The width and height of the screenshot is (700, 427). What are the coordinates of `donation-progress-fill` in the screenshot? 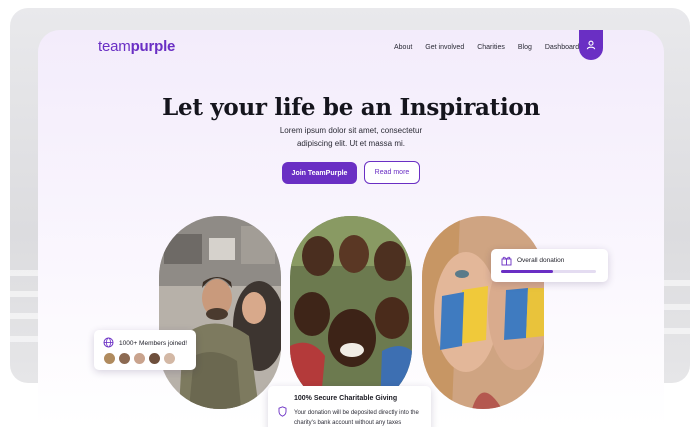 It's located at (527, 271).